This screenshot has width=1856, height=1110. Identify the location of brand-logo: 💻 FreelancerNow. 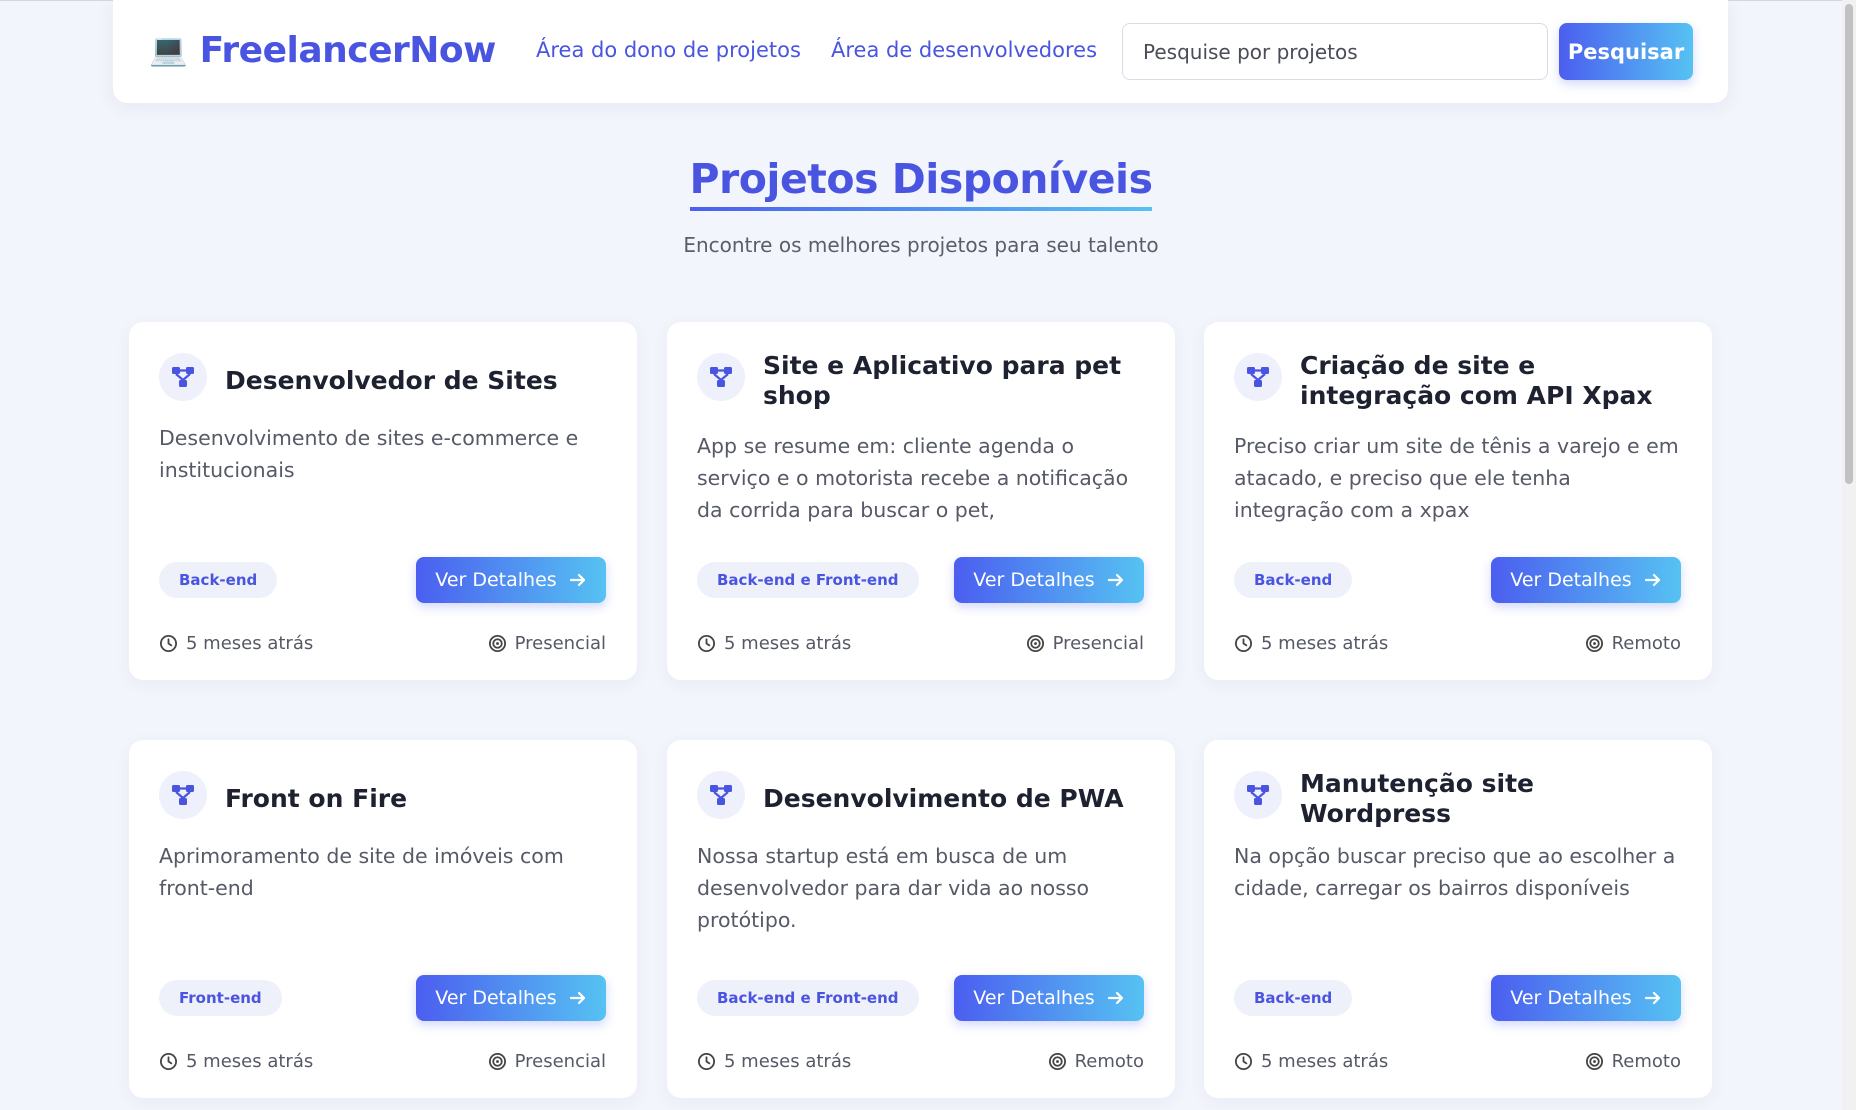
(322, 50).